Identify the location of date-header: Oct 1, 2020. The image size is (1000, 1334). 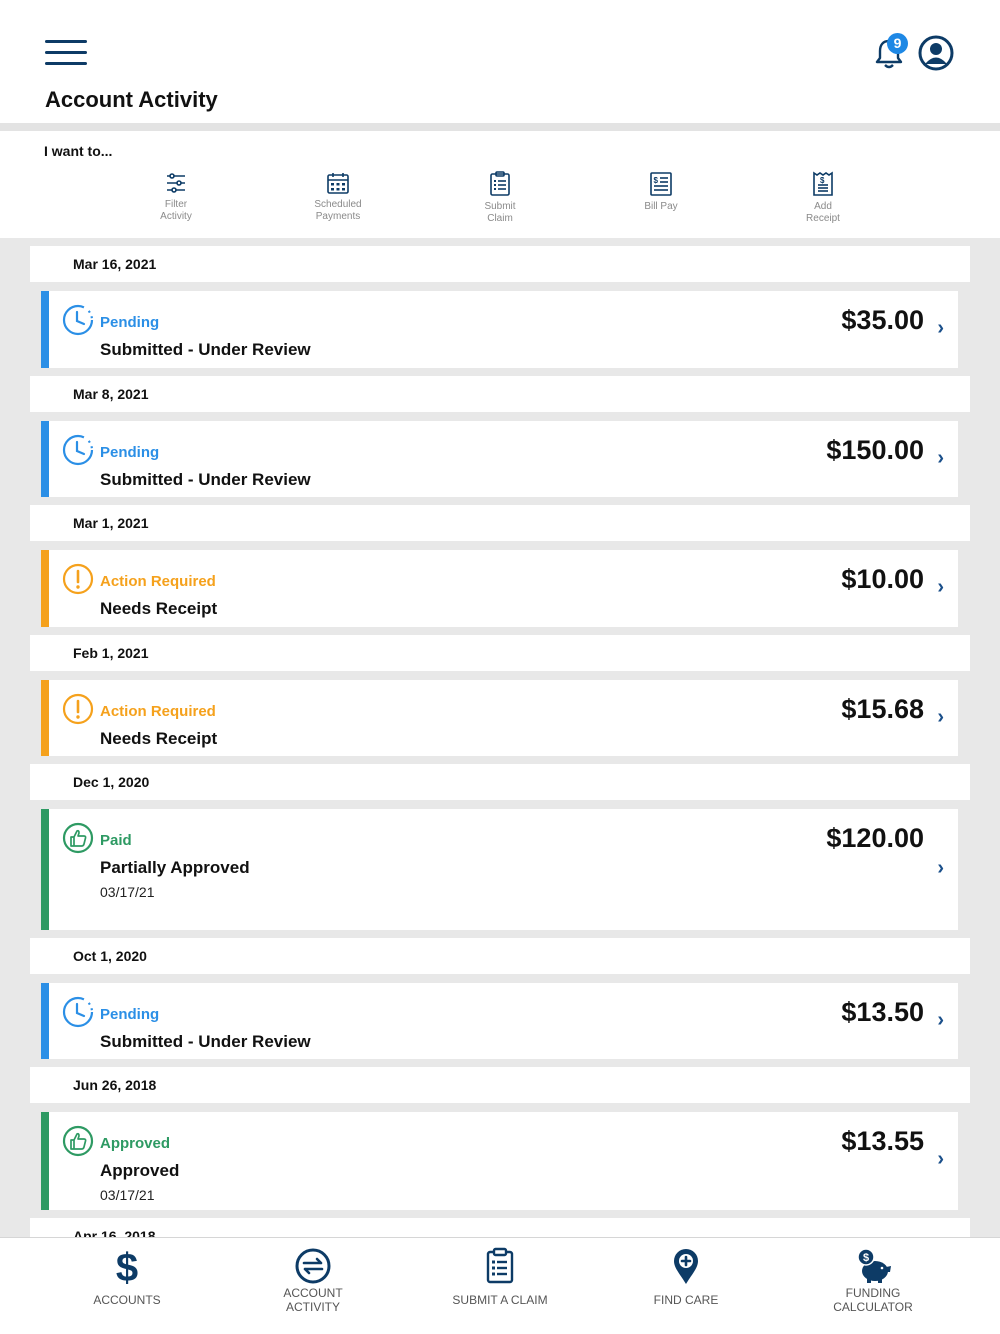
(500, 956).